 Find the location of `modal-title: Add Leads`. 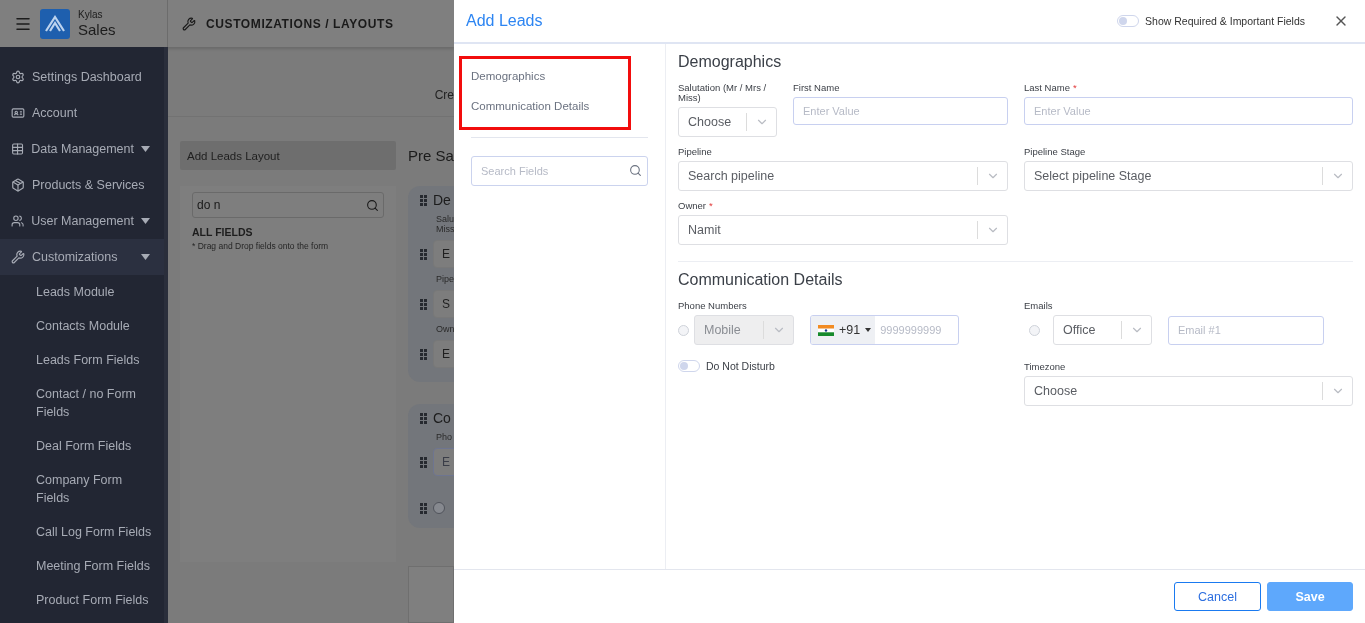

modal-title: Add Leads is located at coordinates (505, 21).